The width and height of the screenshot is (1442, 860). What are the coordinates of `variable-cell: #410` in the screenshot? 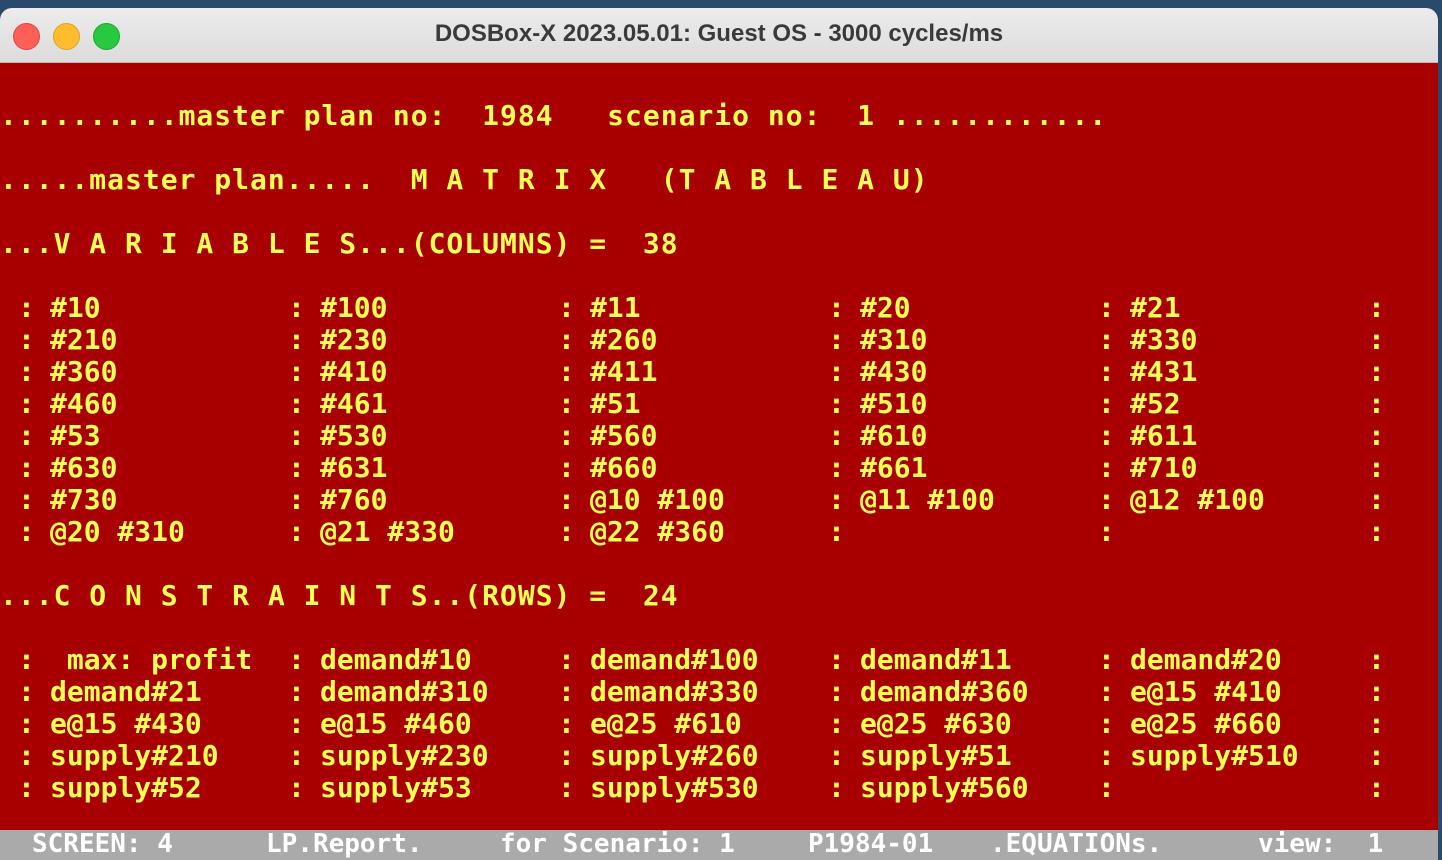 It's located at (354, 371).